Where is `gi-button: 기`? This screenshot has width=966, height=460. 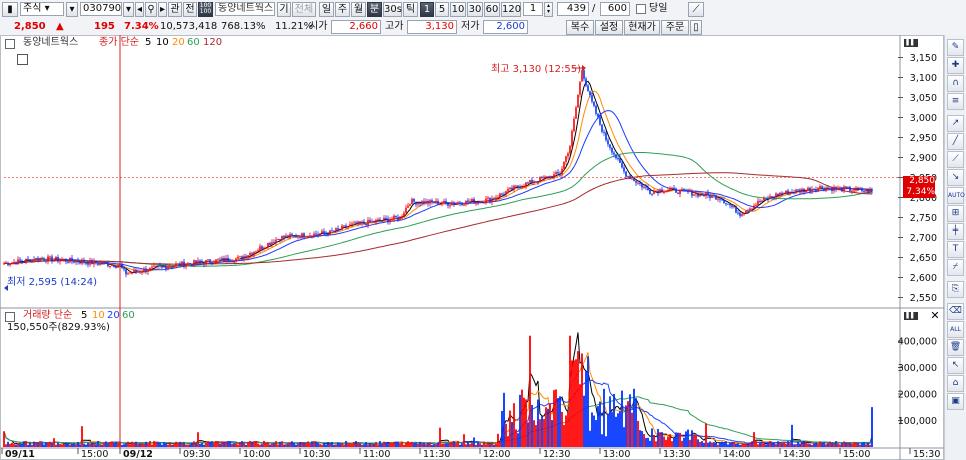 gi-button: 기 is located at coordinates (284, 9).